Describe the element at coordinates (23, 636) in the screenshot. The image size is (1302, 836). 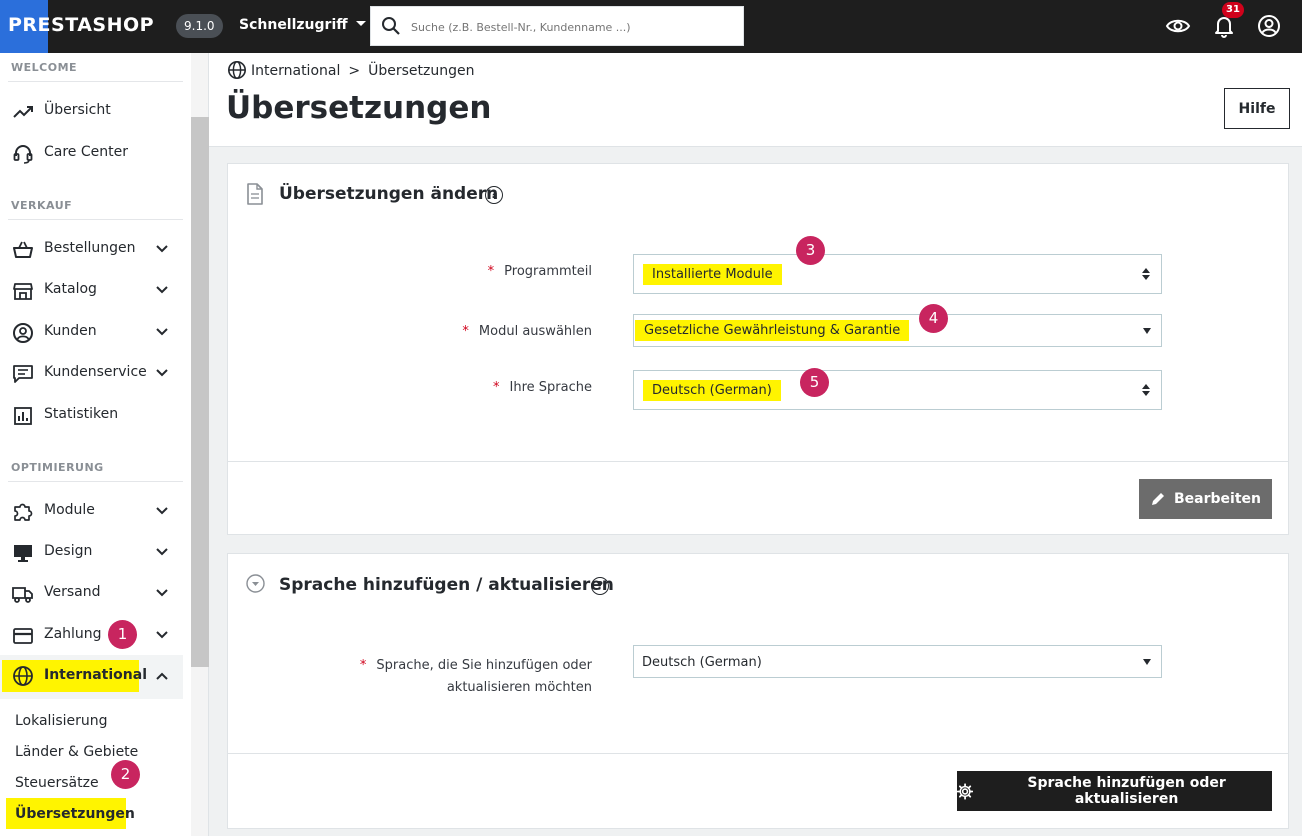
I see `credit-card-icon` at that location.